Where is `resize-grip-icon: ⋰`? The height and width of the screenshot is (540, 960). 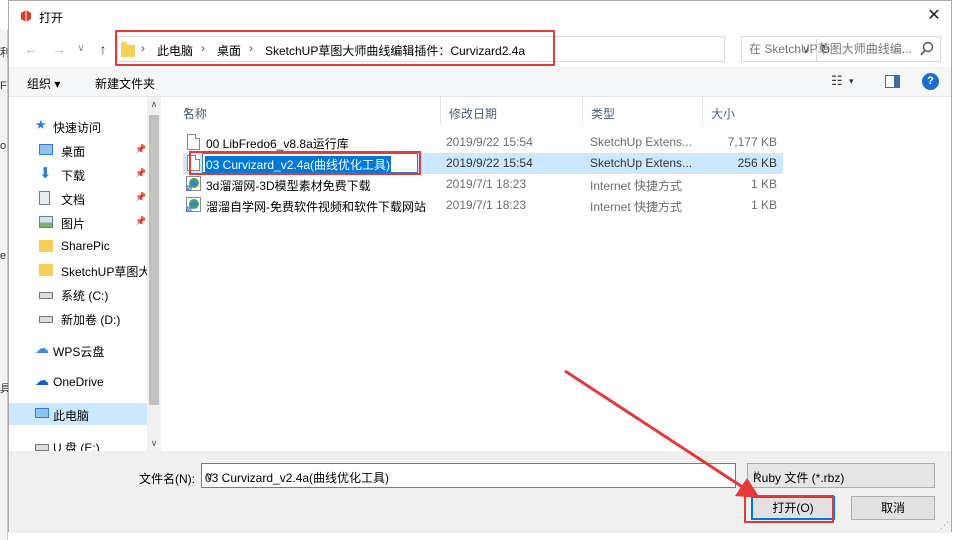 resize-grip-icon: ⋰ is located at coordinates (944, 525).